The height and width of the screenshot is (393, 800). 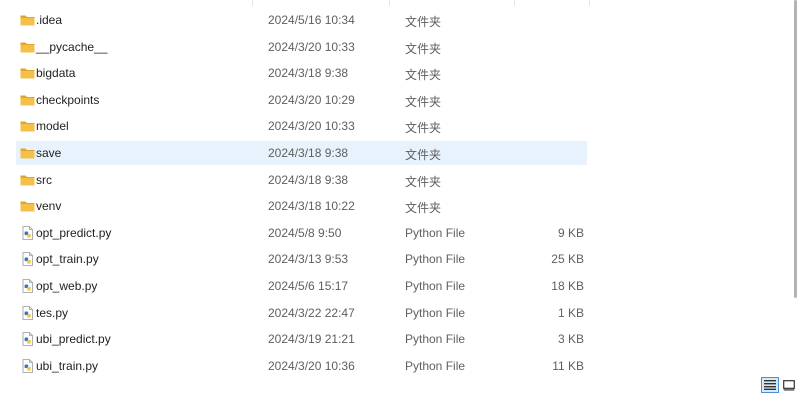 I want to click on file-row: opt_web.py 2024/5/6 15:17 Python File 18 KB, so click(x=301, y=286).